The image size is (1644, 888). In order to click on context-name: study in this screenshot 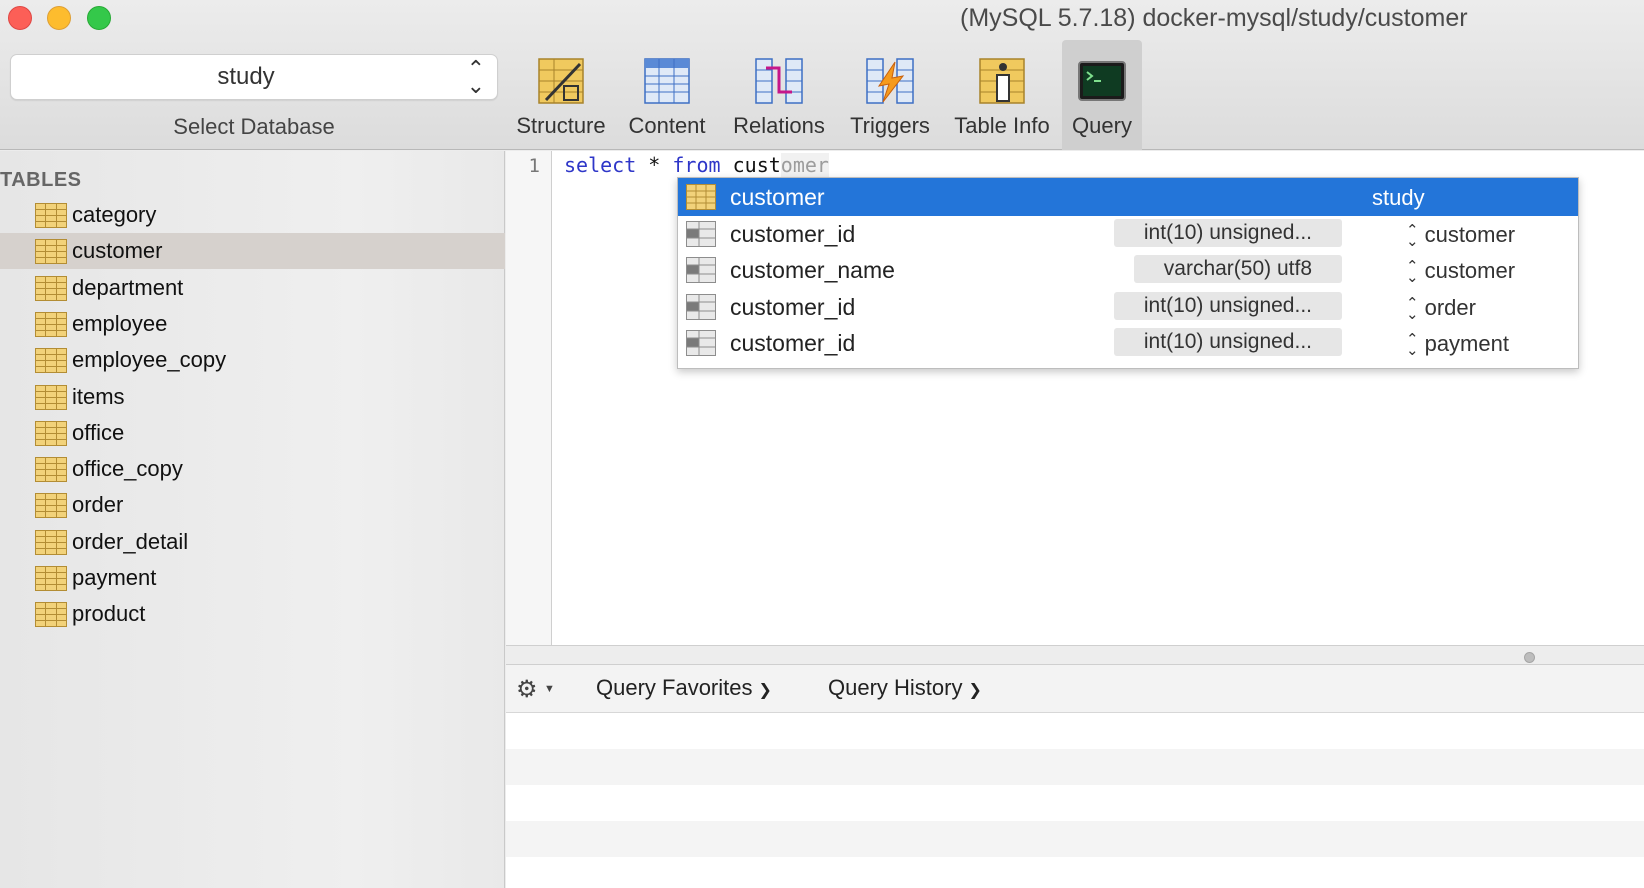, I will do `click(1398, 197)`.